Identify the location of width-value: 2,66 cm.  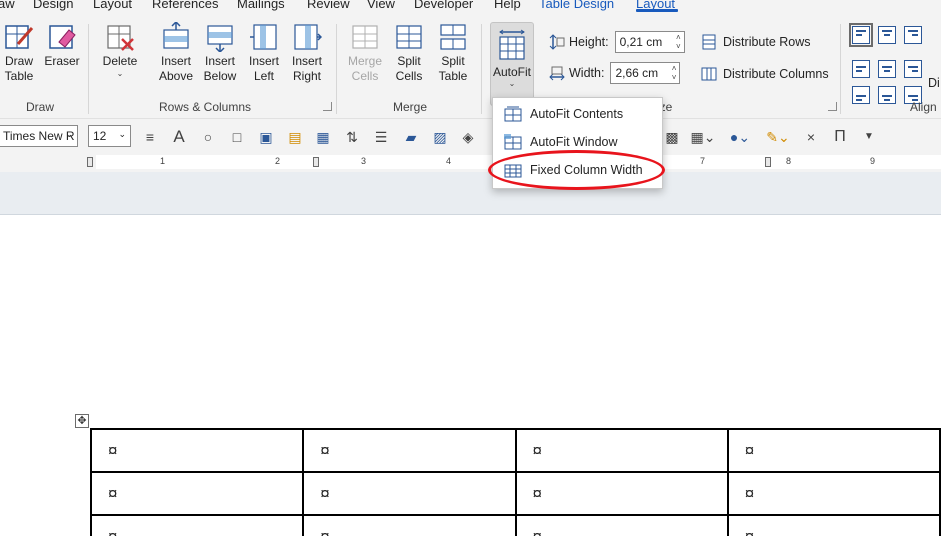
(637, 73).